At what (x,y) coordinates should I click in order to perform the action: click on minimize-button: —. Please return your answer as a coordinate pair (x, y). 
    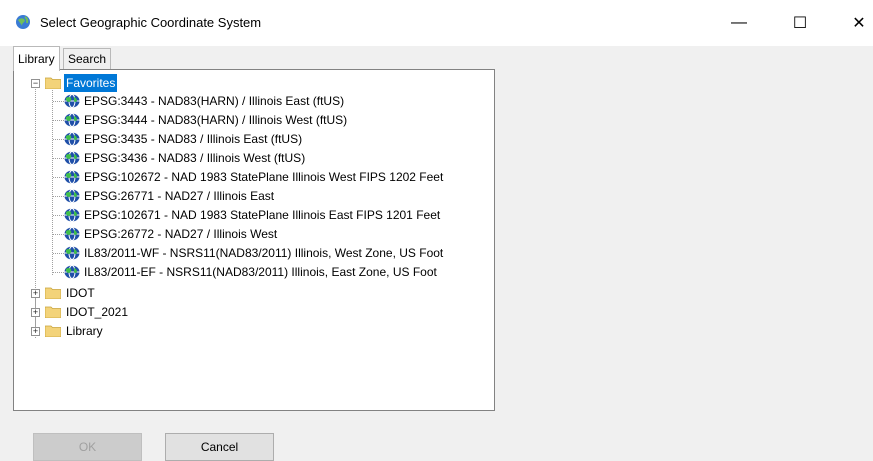
    Looking at the image, I should click on (739, 23).